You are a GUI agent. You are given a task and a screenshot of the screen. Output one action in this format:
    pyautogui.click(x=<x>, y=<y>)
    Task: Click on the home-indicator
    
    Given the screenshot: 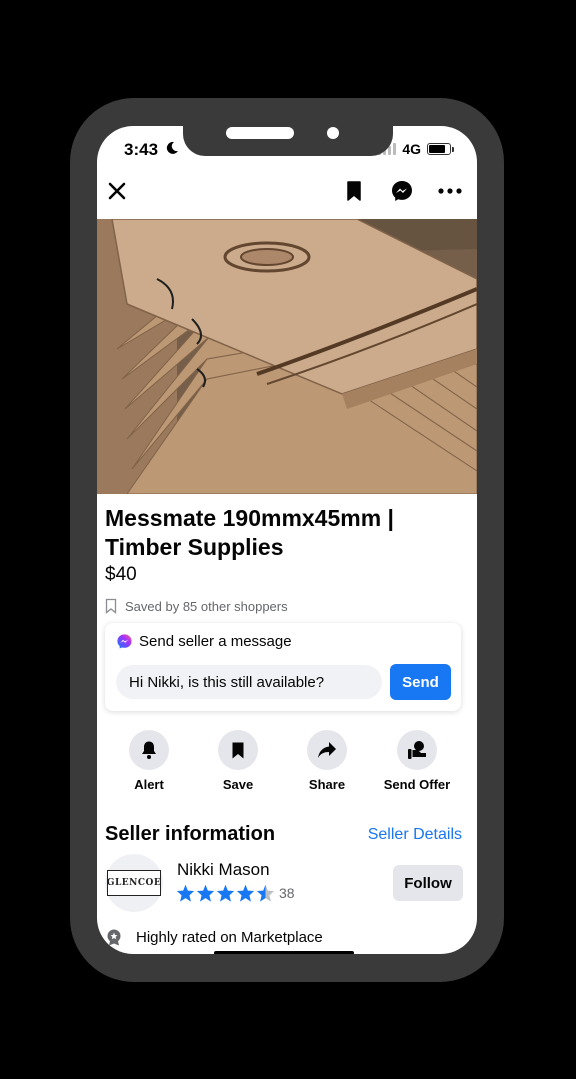 What is the action you would take?
    pyautogui.click(x=284, y=952)
    